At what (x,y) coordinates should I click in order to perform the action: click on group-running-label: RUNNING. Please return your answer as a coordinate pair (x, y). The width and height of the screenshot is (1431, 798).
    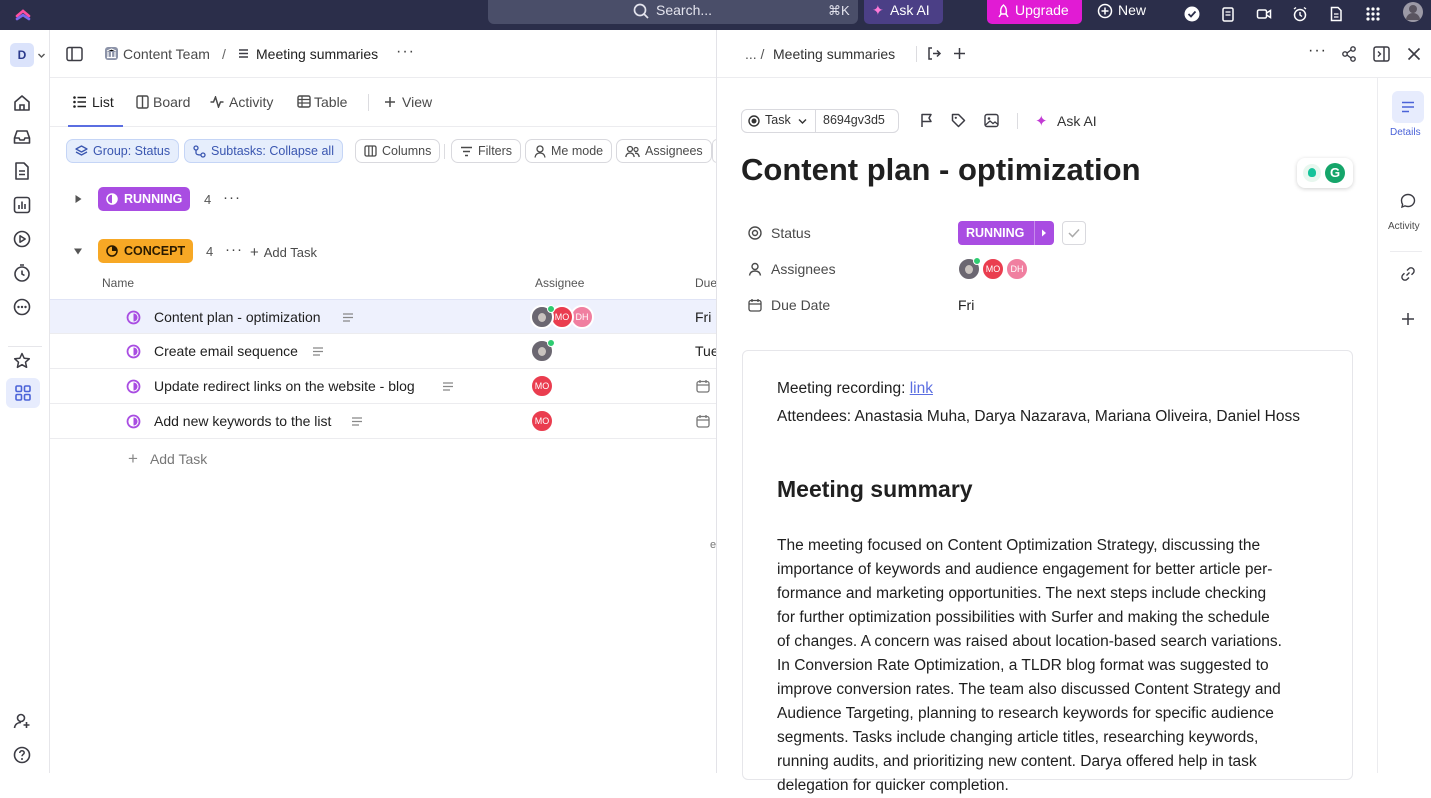
    Looking at the image, I should click on (153, 199).